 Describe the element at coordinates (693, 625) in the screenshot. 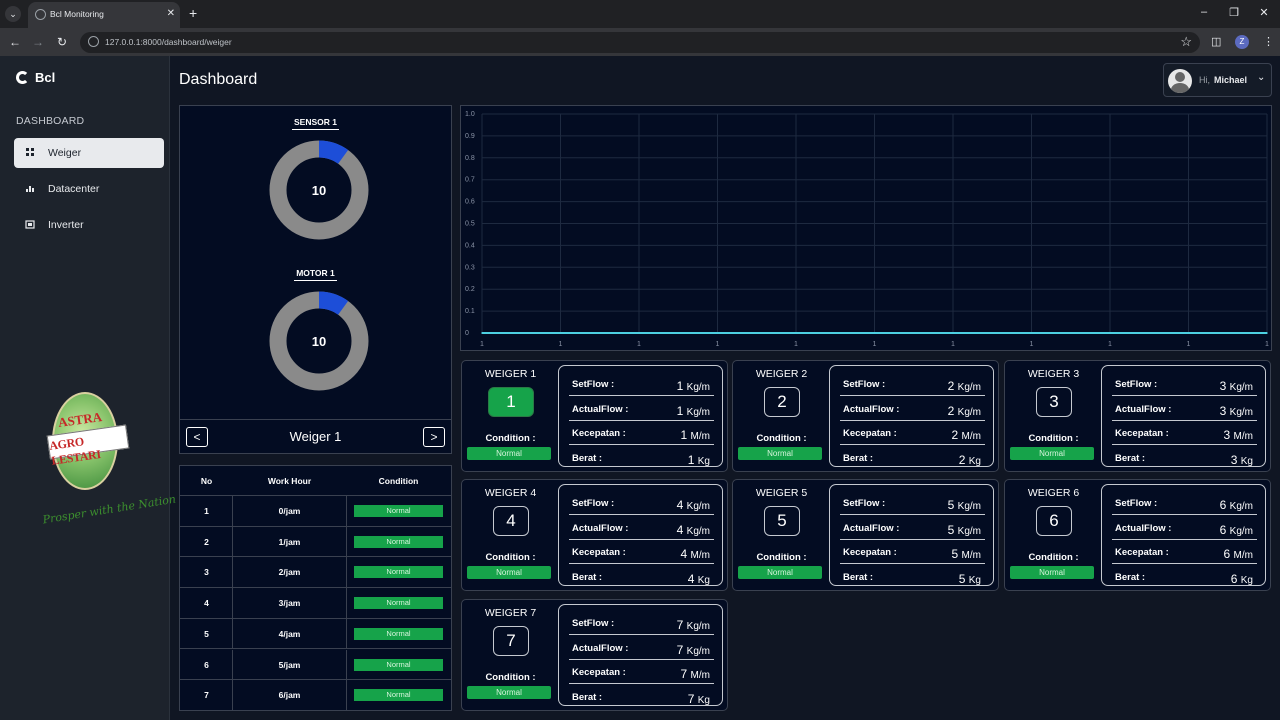

I see `weiger-value-setflow: 7 Kg/m` at that location.